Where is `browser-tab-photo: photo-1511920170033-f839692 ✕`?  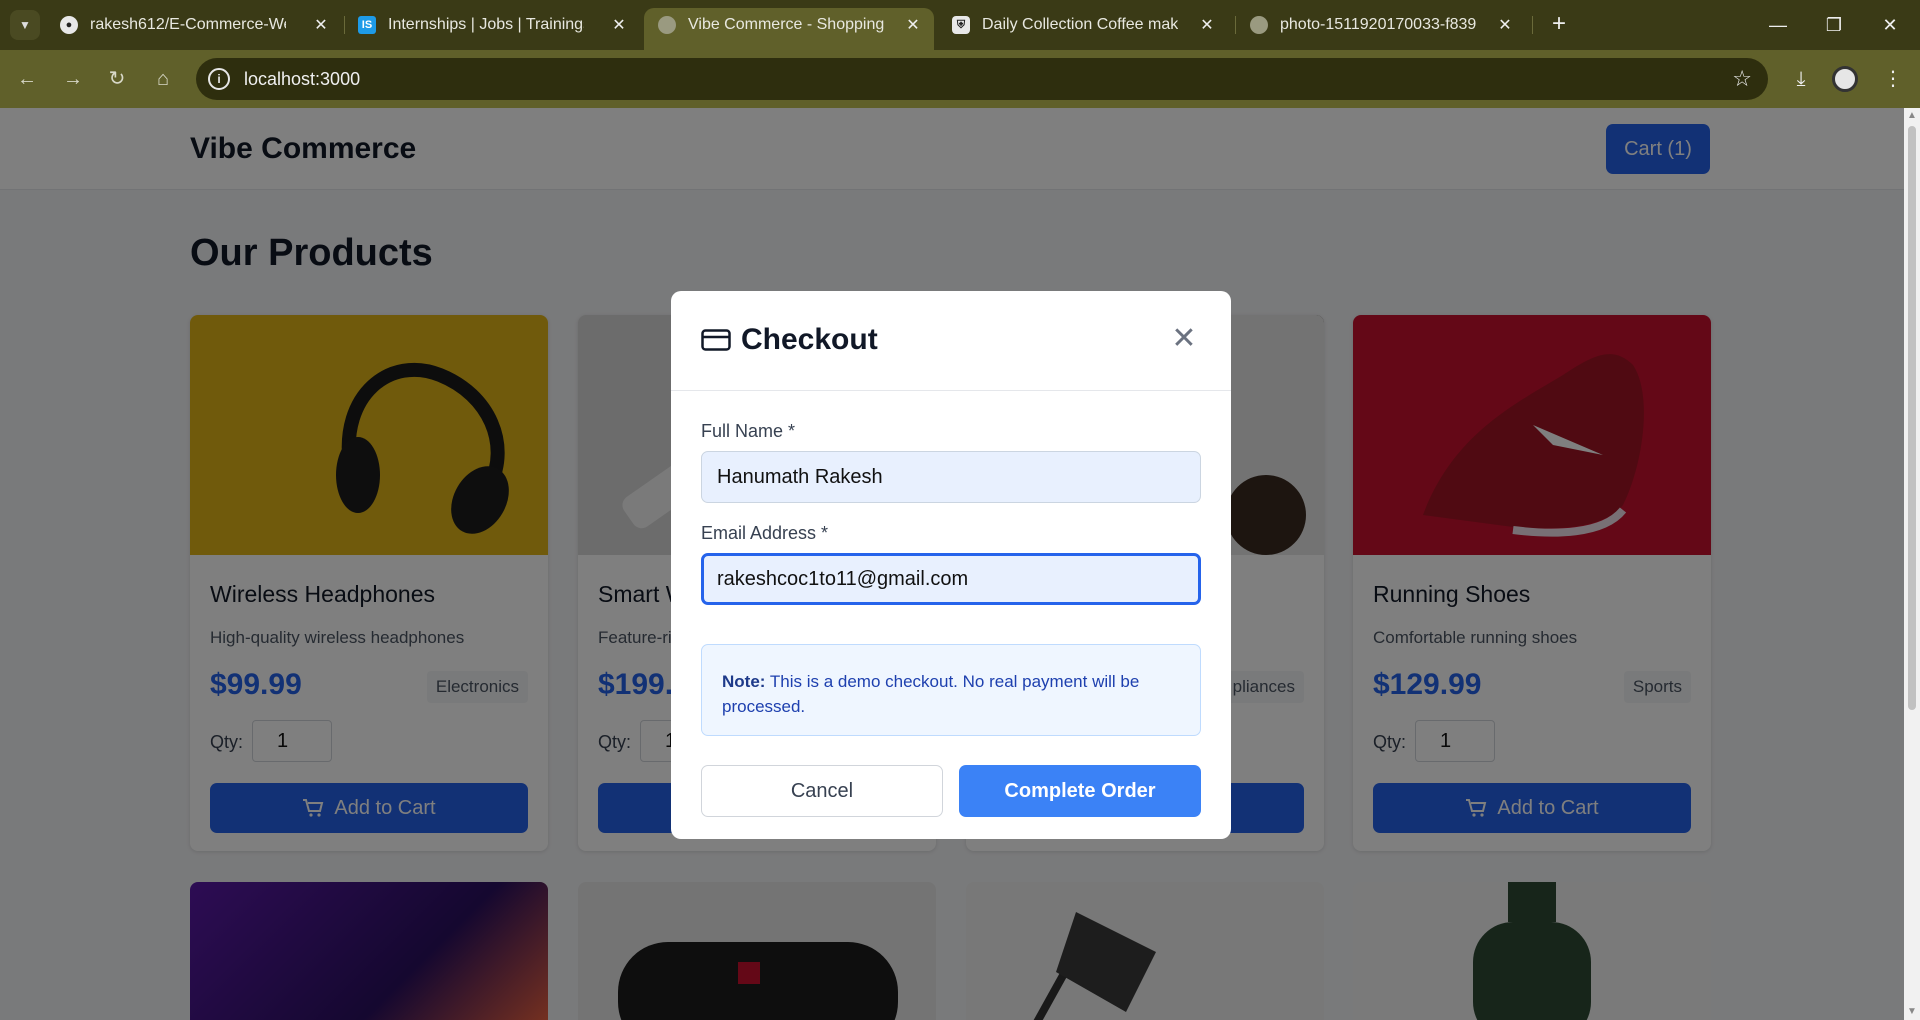 browser-tab-photo: photo-1511920170033-f839692 ✕ is located at coordinates (1381, 25).